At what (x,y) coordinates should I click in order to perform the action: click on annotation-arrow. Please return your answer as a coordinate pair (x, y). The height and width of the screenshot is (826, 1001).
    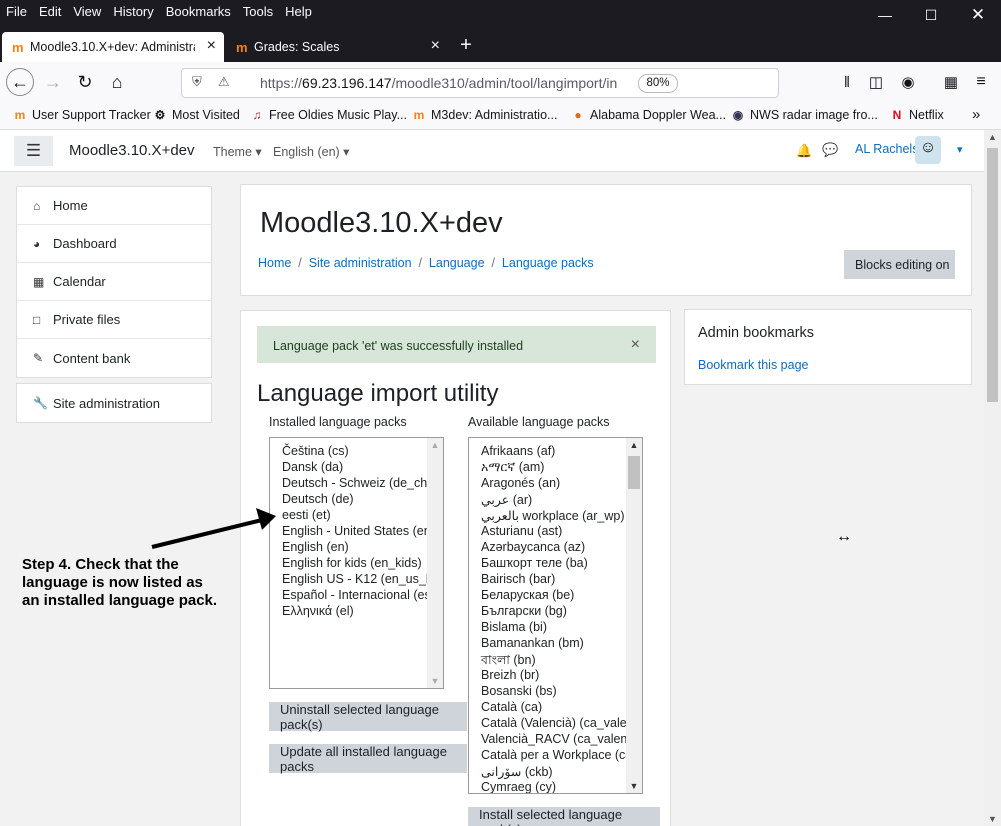
    Looking at the image, I should click on (213, 528).